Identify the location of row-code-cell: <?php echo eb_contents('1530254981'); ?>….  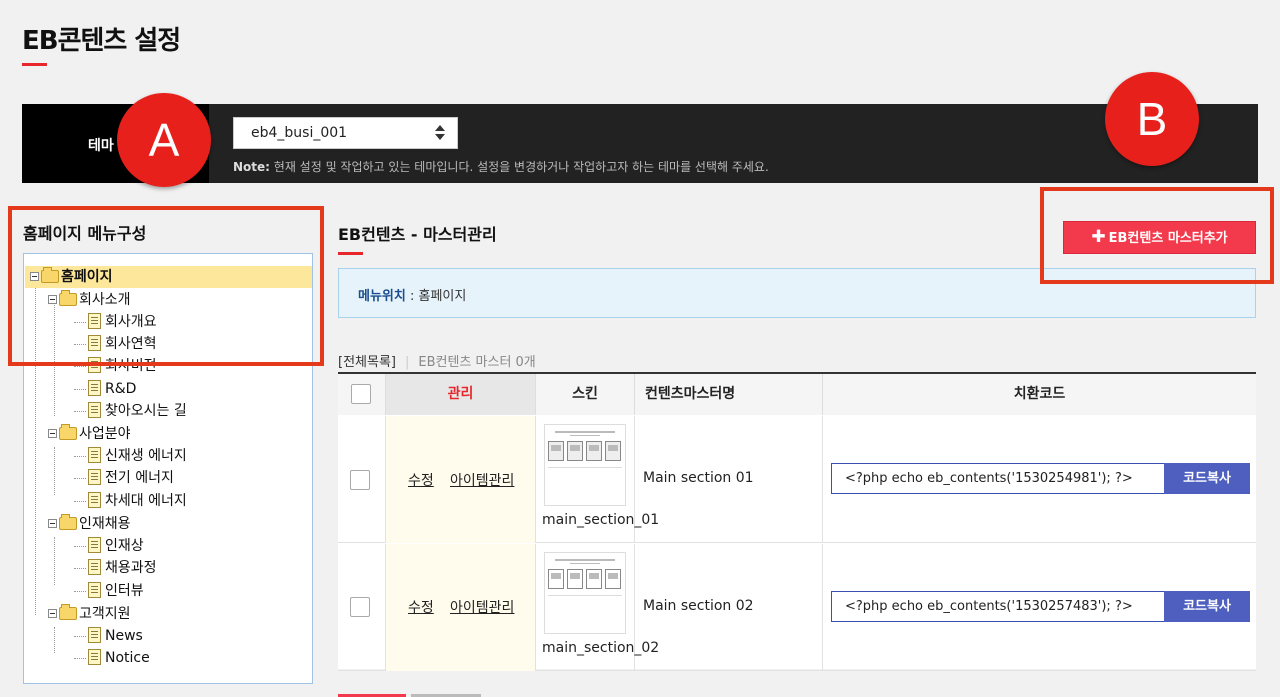
(1039, 479).